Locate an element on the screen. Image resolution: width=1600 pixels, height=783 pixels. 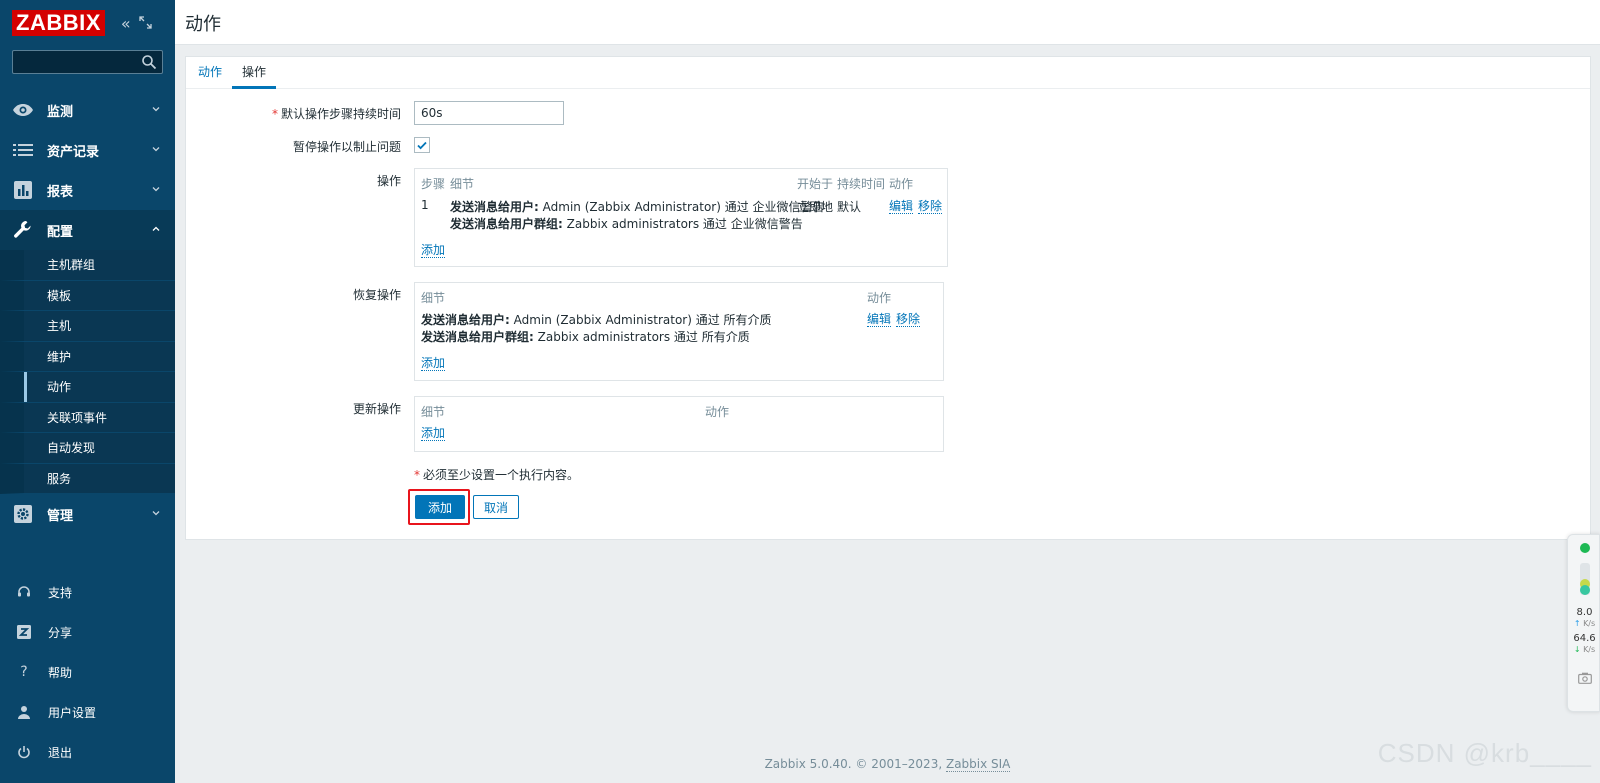
nav-label: 用户设置 is located at coordinates (72, 712).